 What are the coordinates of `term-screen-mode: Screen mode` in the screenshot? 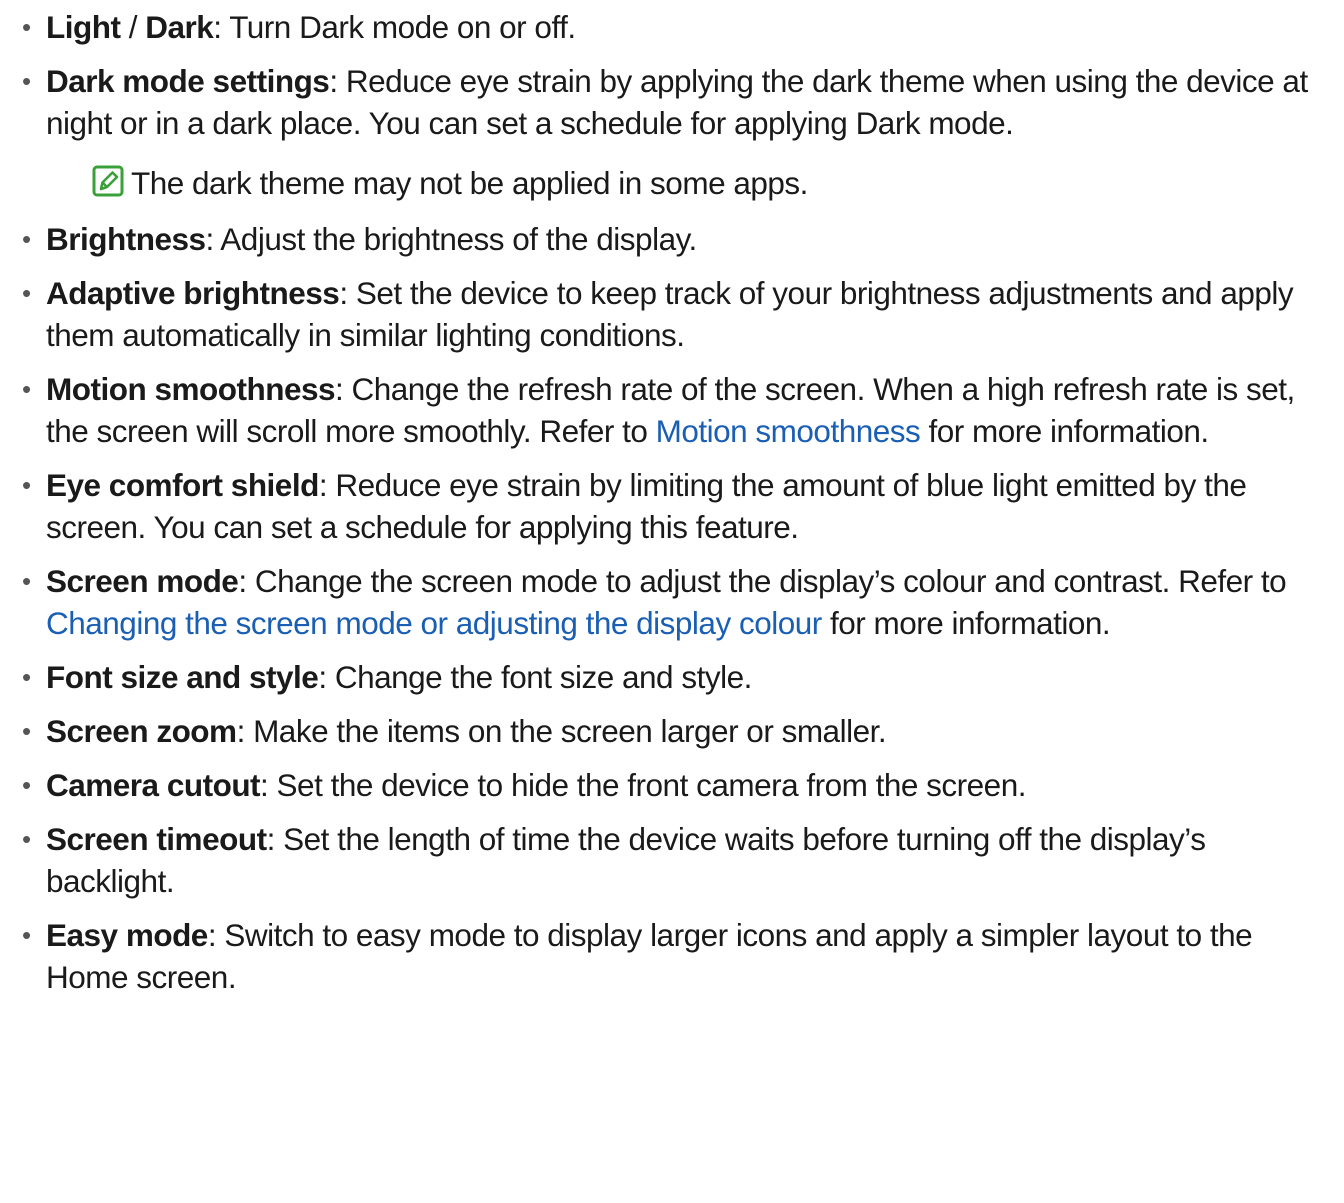 It's located at (142, 581).